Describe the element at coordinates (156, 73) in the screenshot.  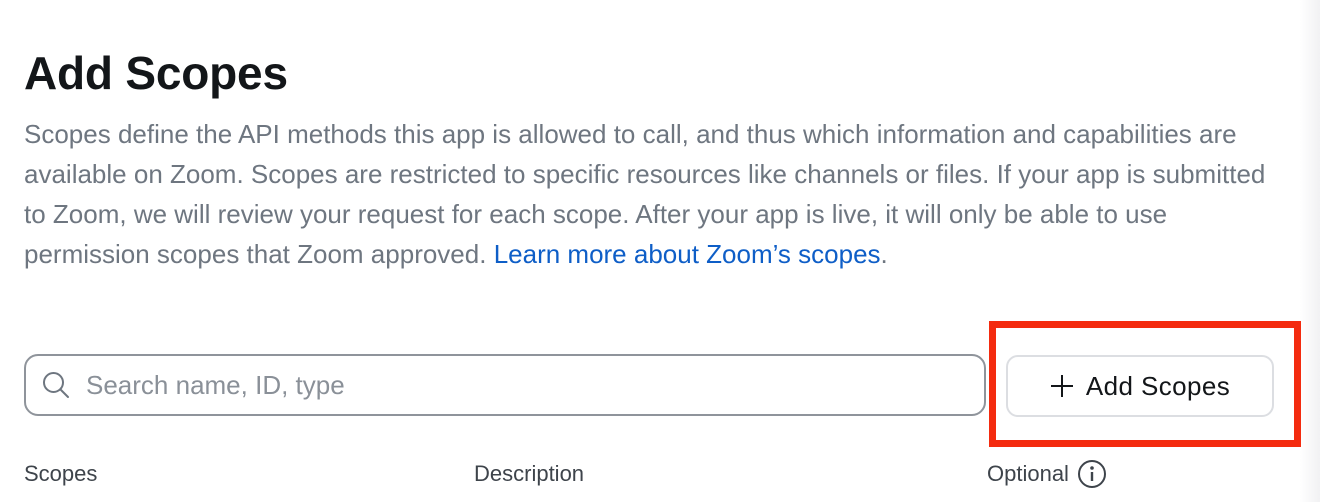
I see `page-title: Add Scopes` at that location.